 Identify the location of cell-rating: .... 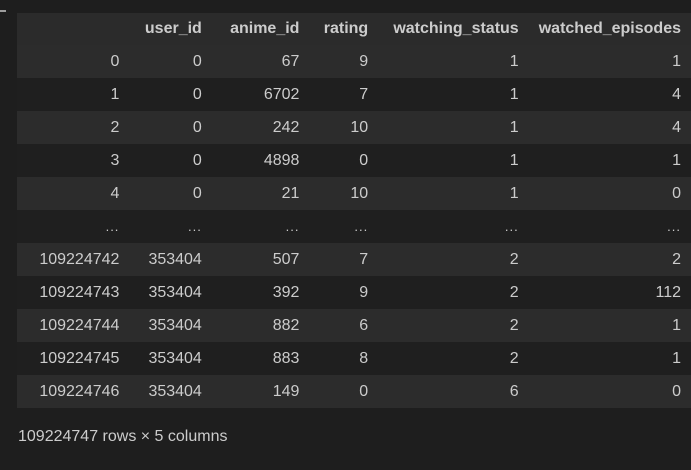
(344, 226).